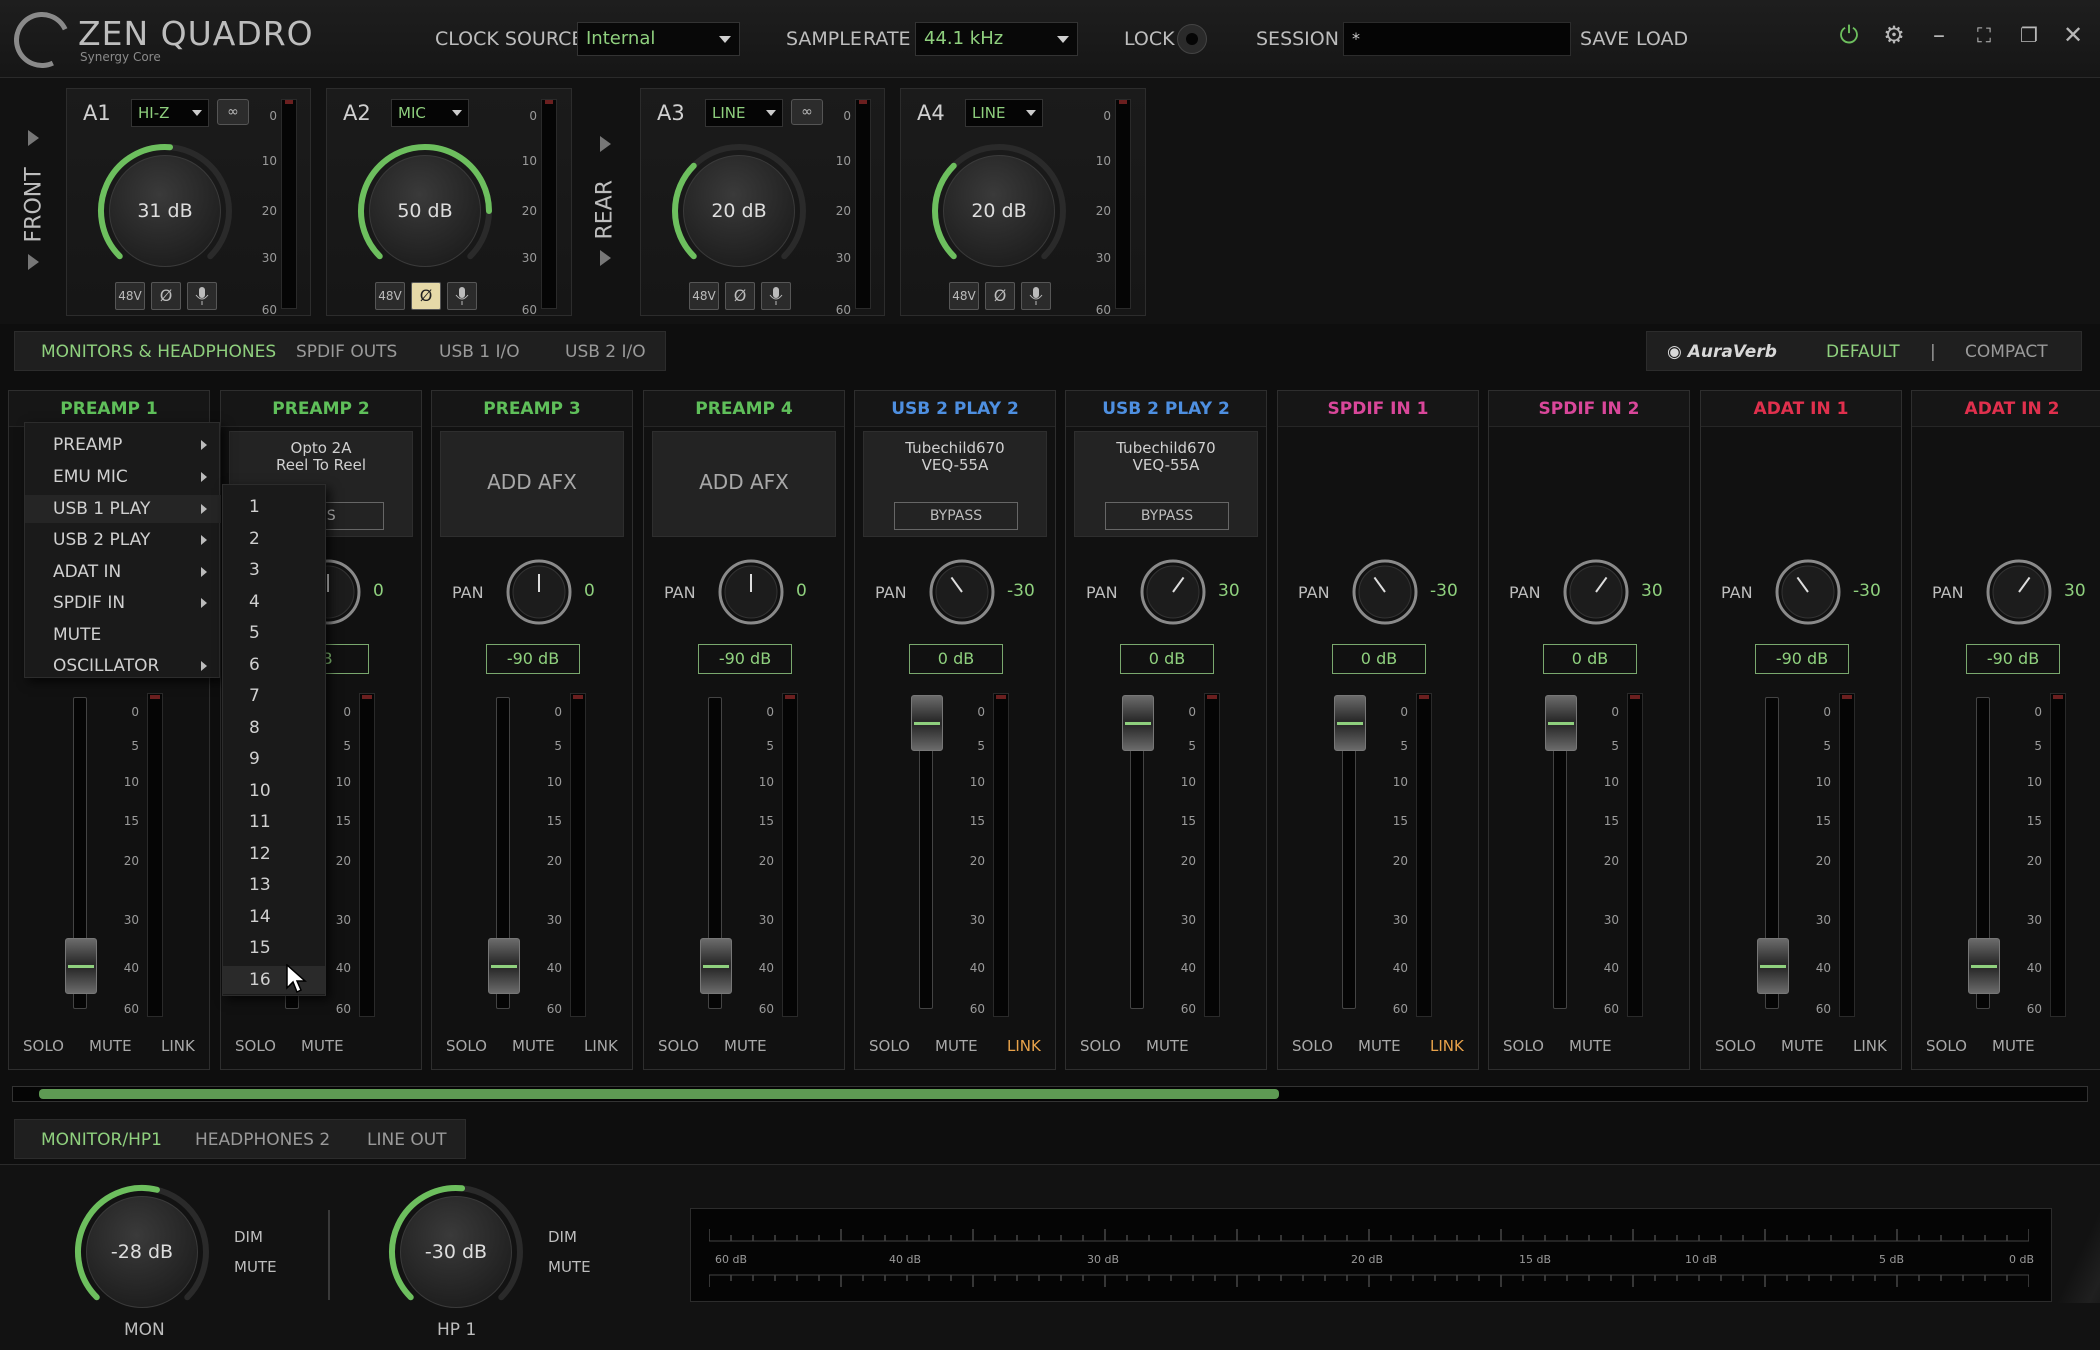 This screenshot has height=1350, width=2100. Describe the element at coordinates (562, 1237) in the screenshot. I see `hp1-dim-button: DIM` at that location.